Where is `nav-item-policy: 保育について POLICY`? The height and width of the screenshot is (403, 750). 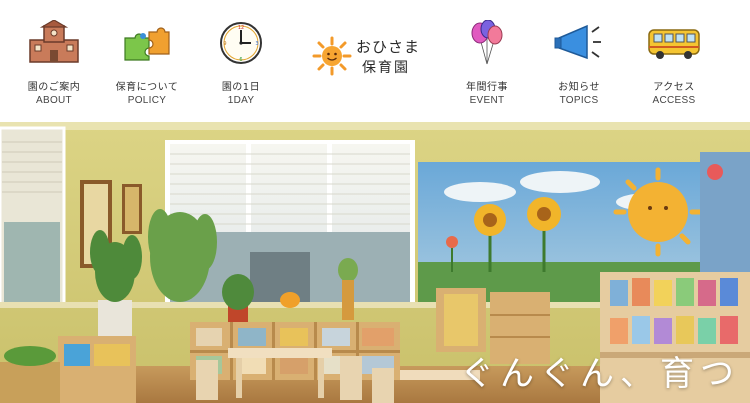
nav-item-policy: 保育について POLICY is located at coordinates (147, 61).